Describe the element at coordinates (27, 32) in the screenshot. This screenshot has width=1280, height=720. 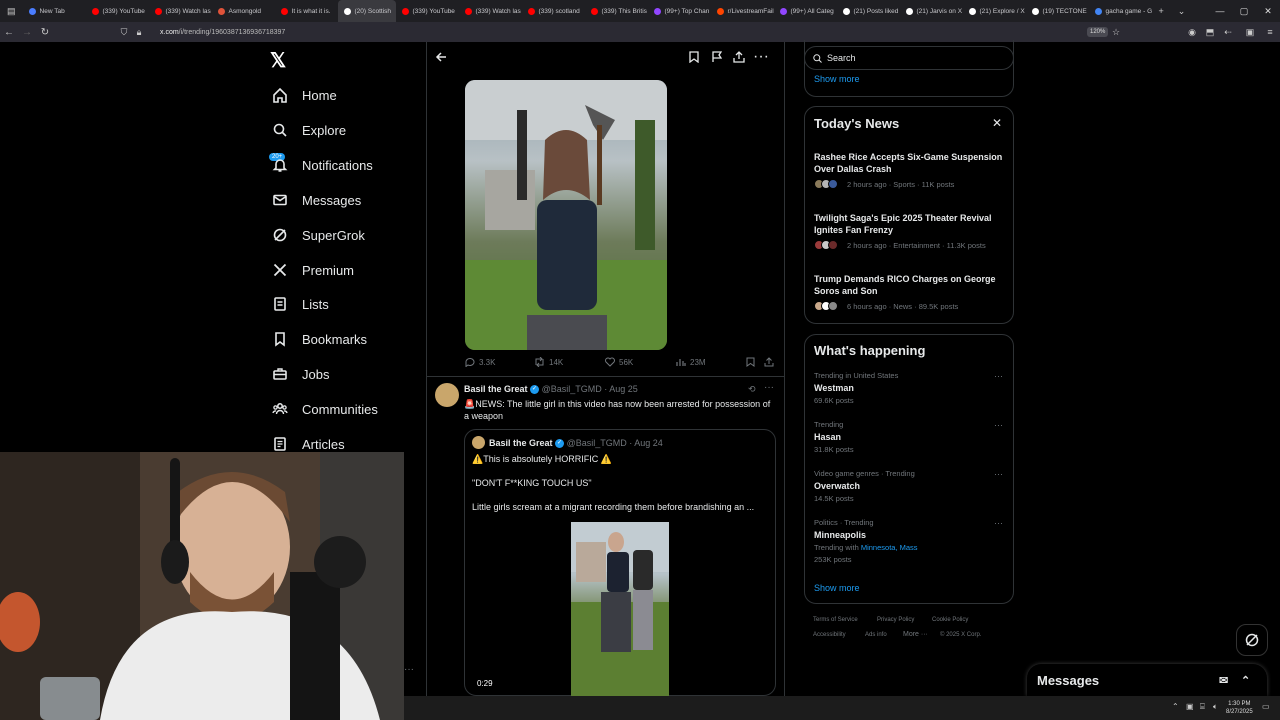
I see `forward-icon: →` at that location.